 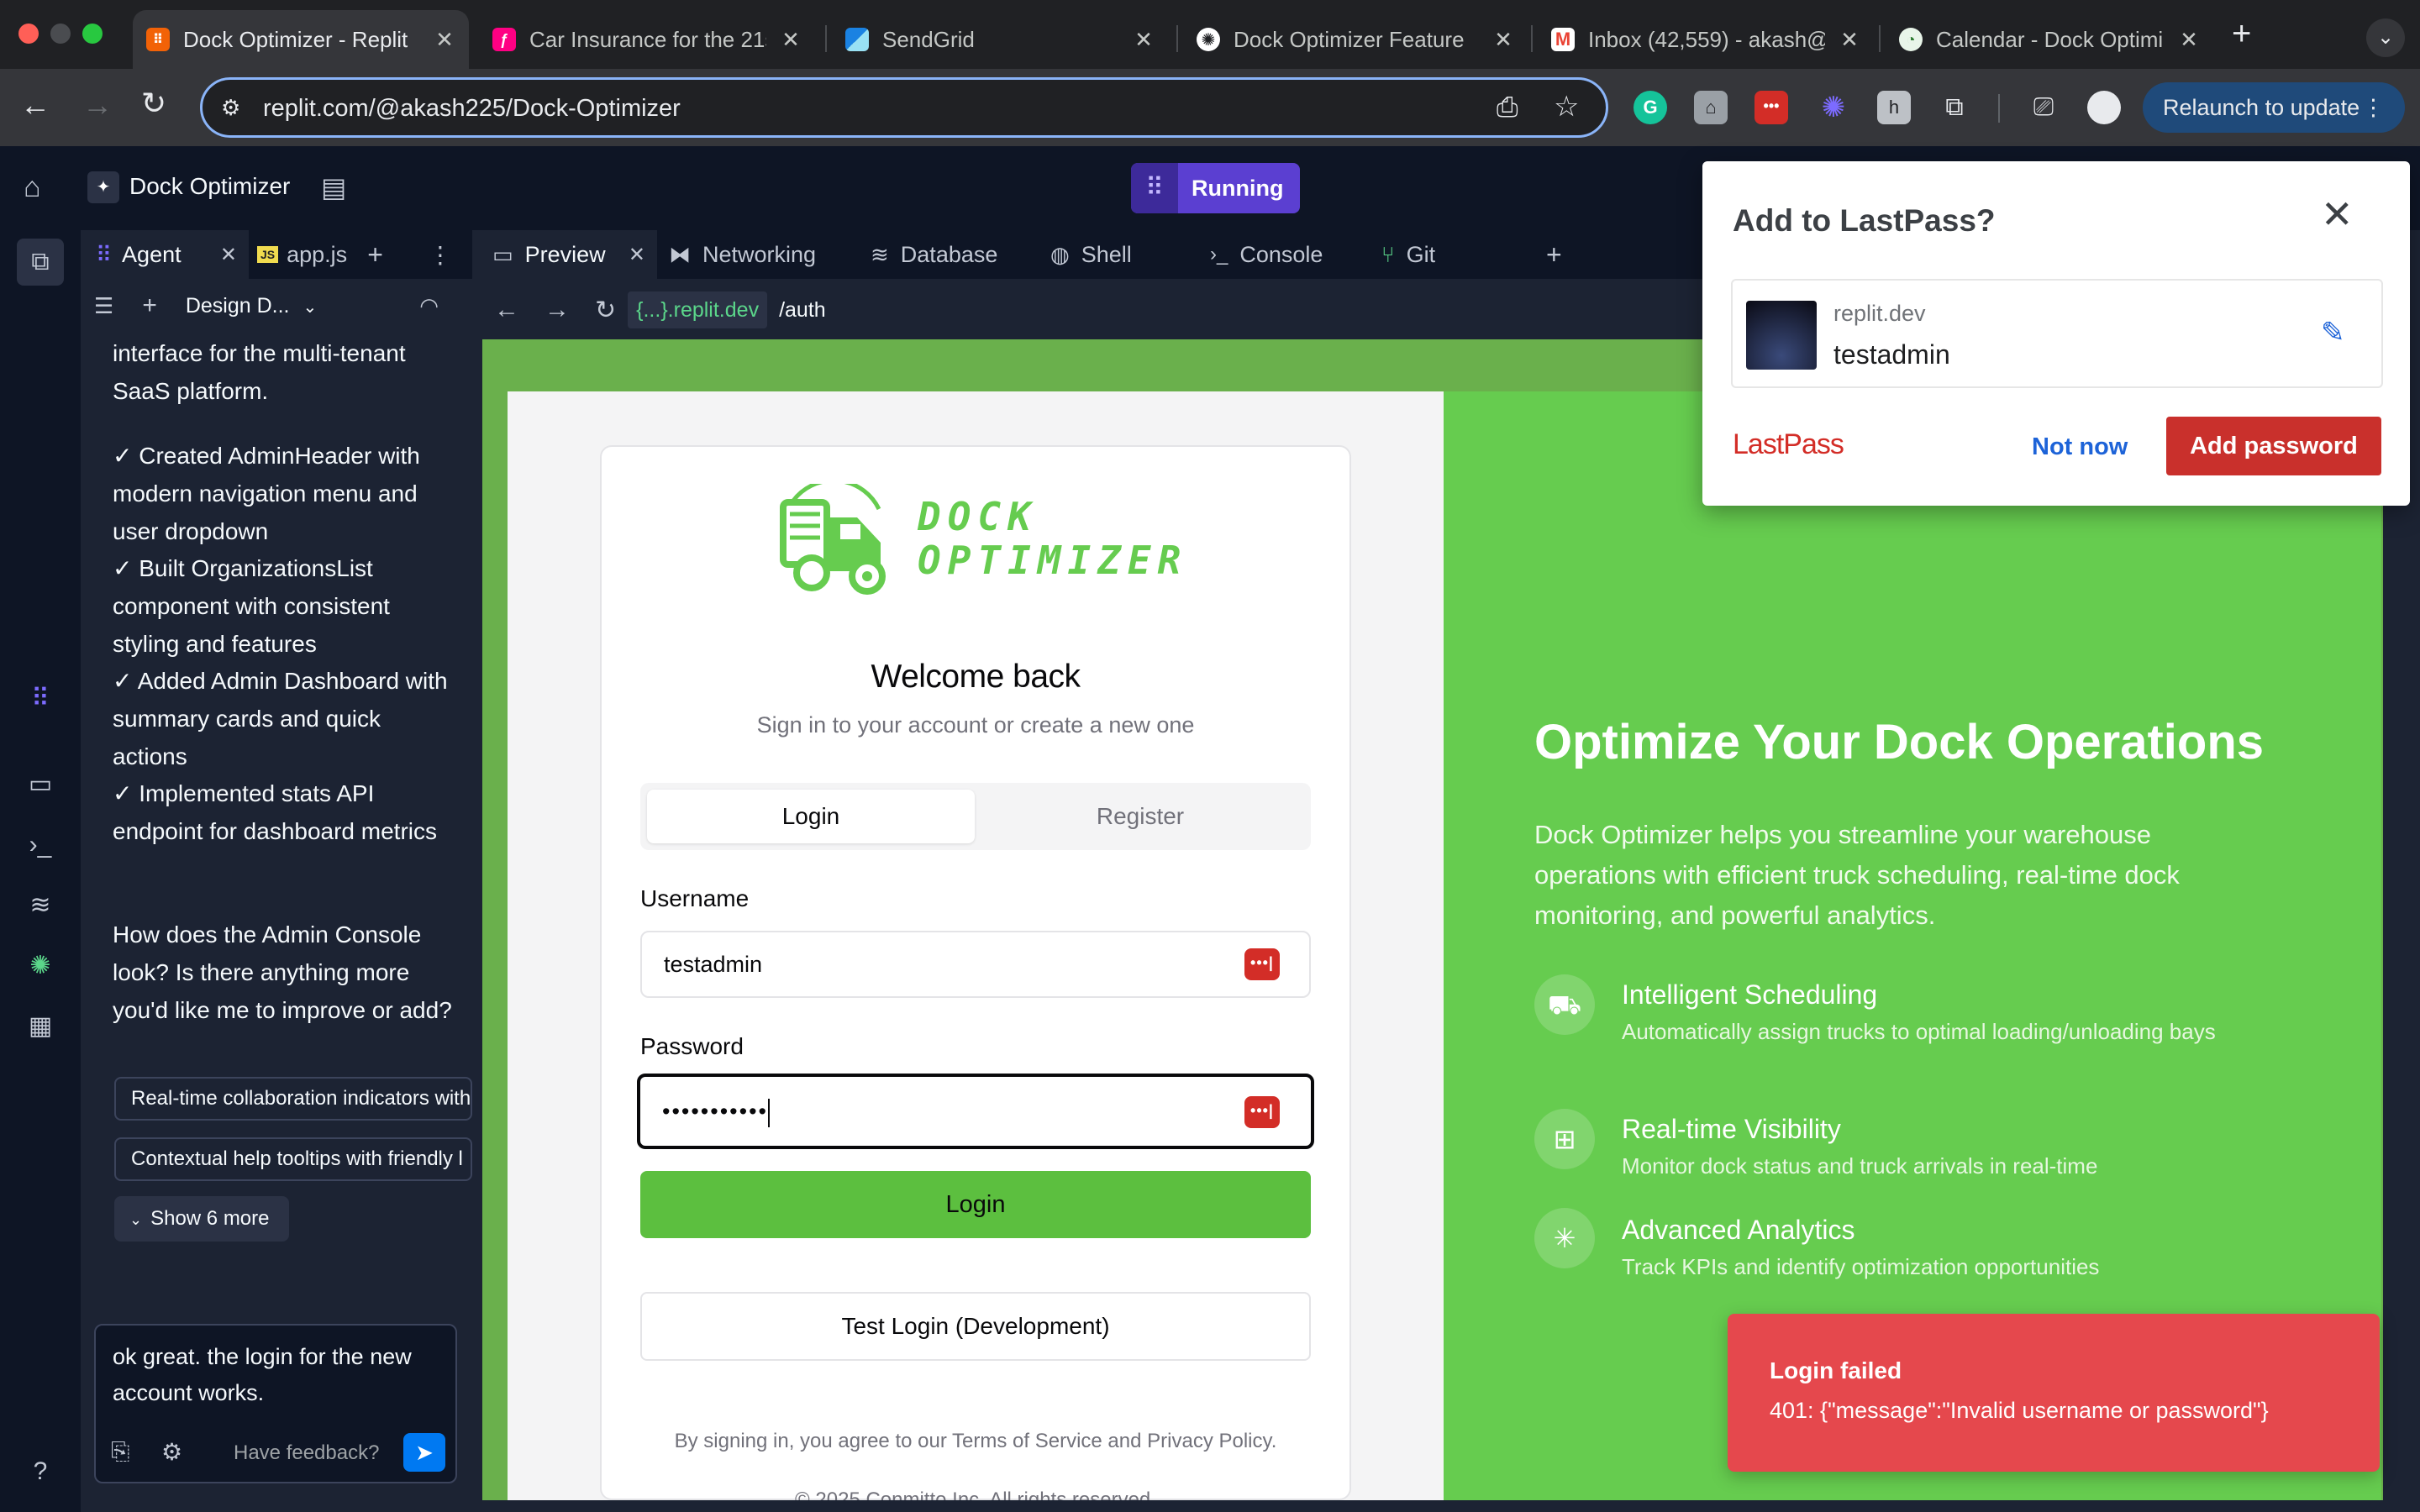 I want to click on site-info-icon: ⚙, so click(x=231, y=108).